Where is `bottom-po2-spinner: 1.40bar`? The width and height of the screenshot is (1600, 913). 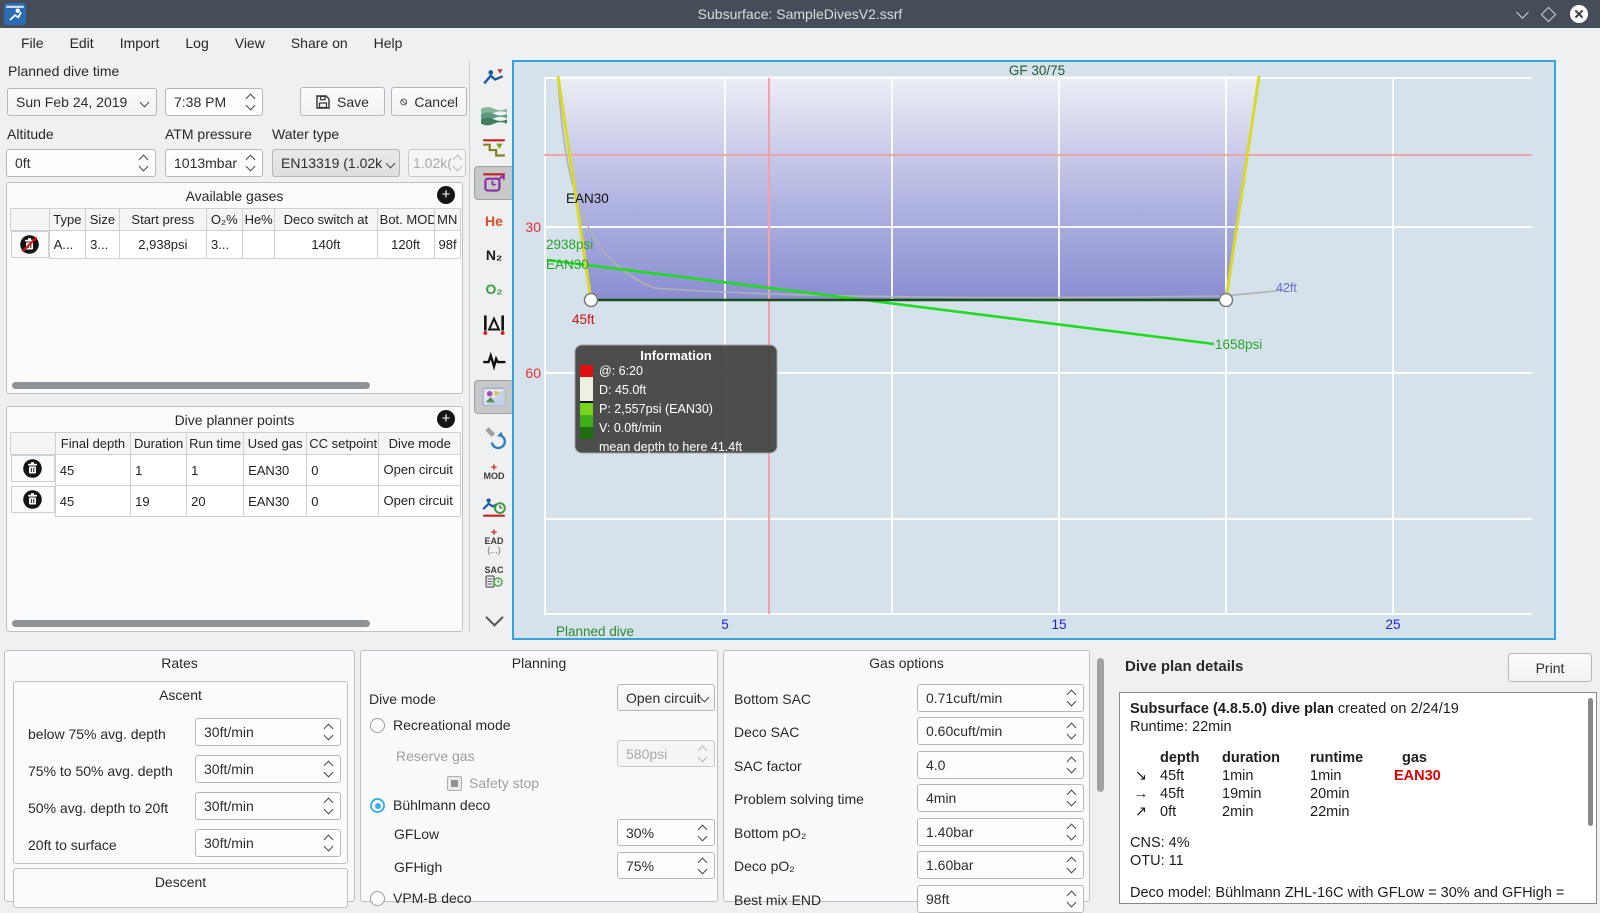 bottom-po2-spinner: 1.40bar is located at coordinates (1000, 832).